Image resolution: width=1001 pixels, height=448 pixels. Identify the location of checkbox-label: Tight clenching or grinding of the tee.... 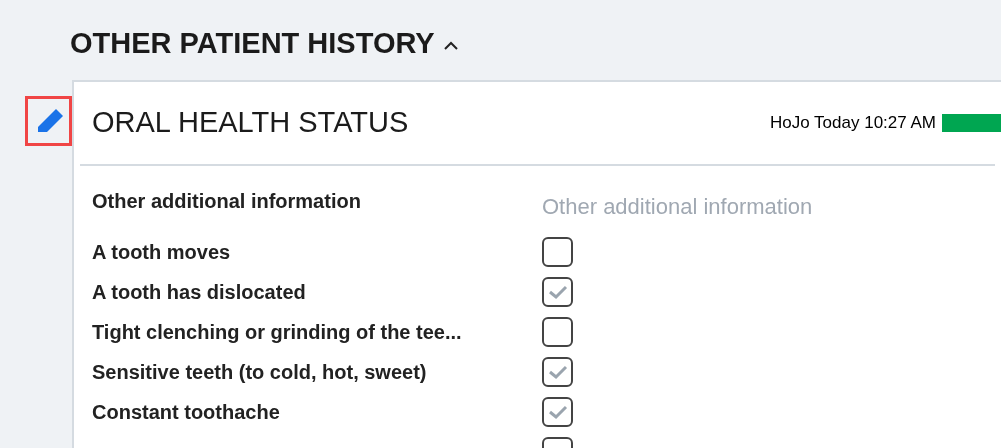
(277, 332).